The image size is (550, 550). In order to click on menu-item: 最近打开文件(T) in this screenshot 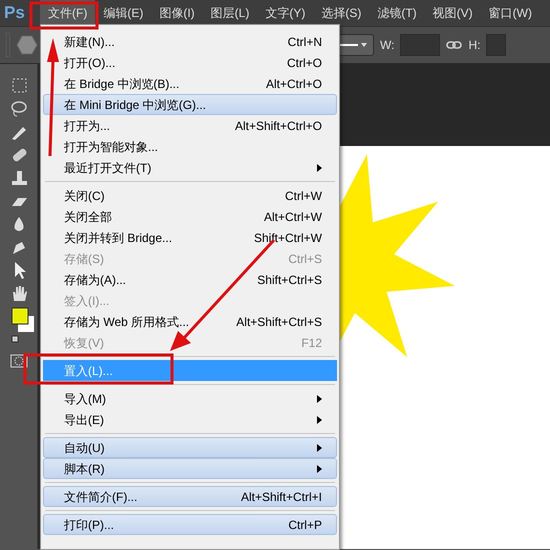, I will do `click(190, 167)`.